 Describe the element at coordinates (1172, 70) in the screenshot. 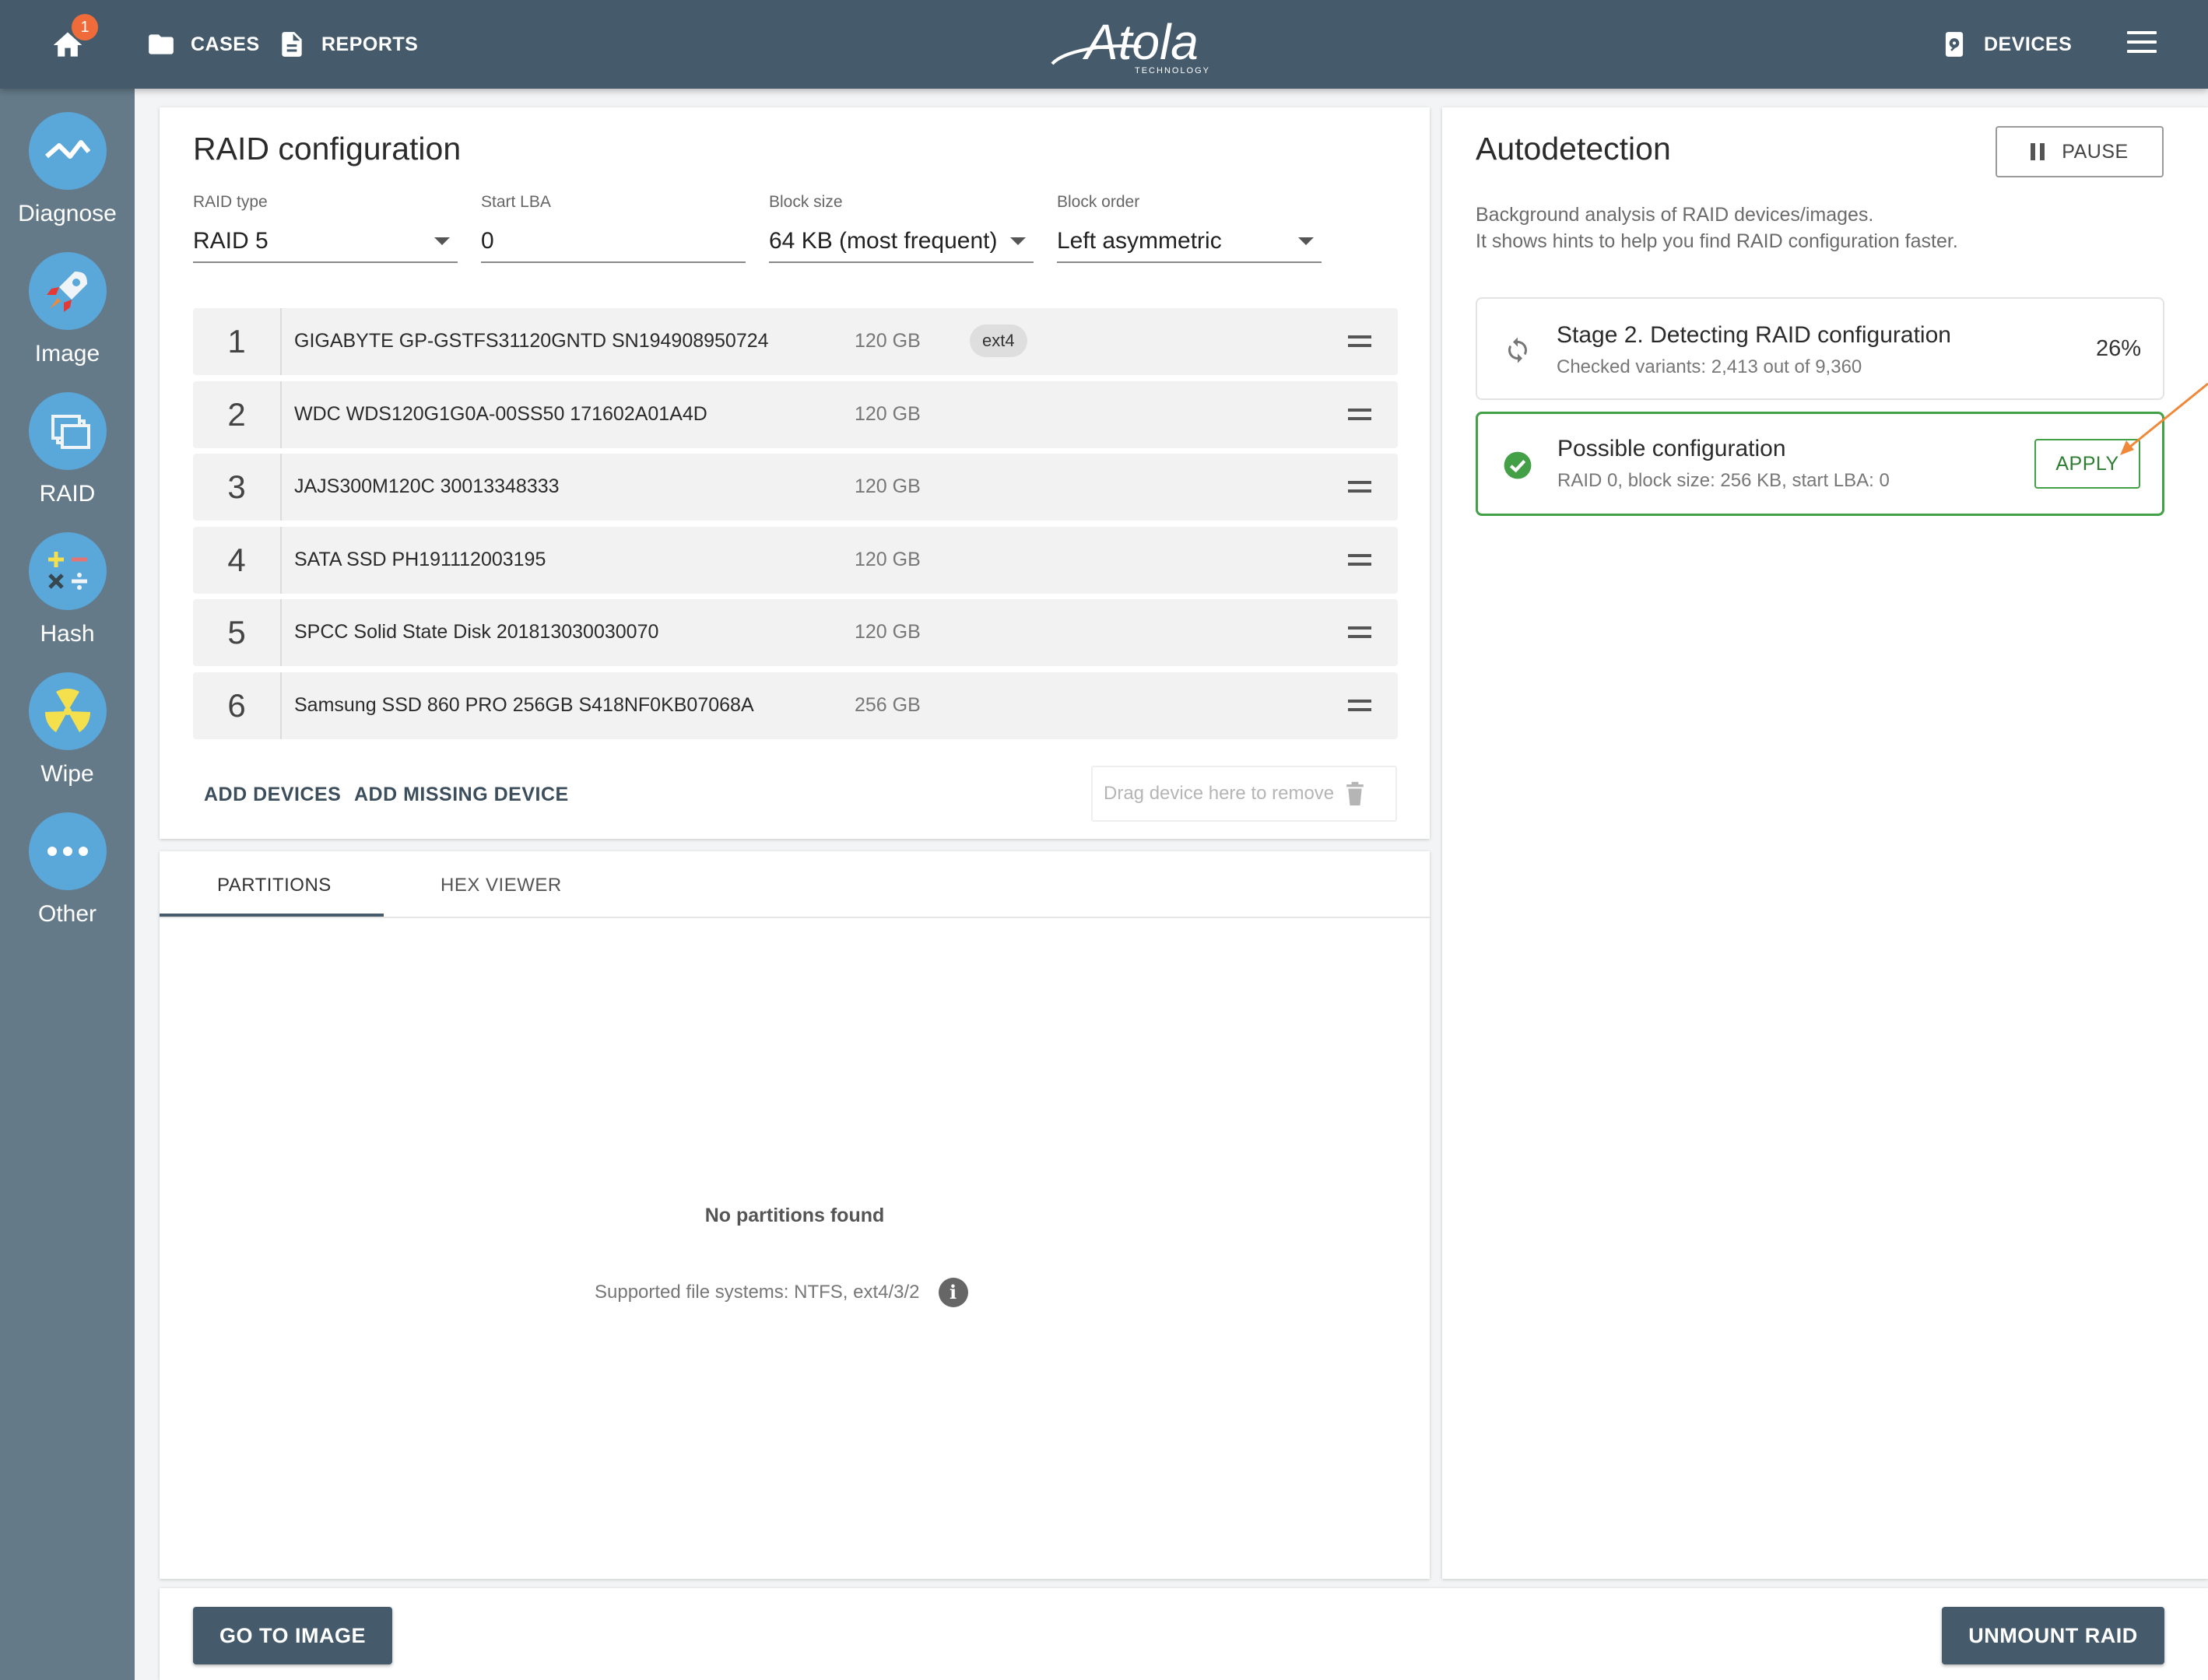

I see `svg-text: TECHNOLOGY` at that location.